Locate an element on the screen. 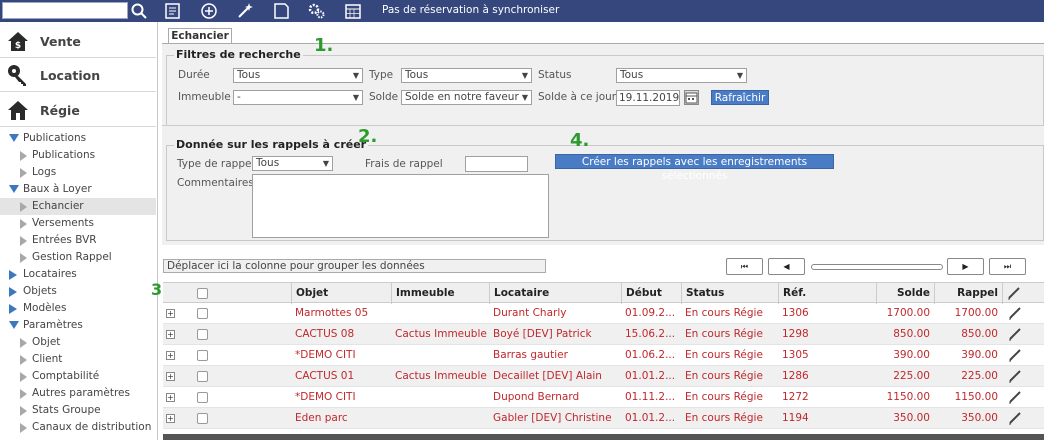 Image resolution: width=1044 pixels, height=440 pixels. search-icon is located at coordinates (139, 11).